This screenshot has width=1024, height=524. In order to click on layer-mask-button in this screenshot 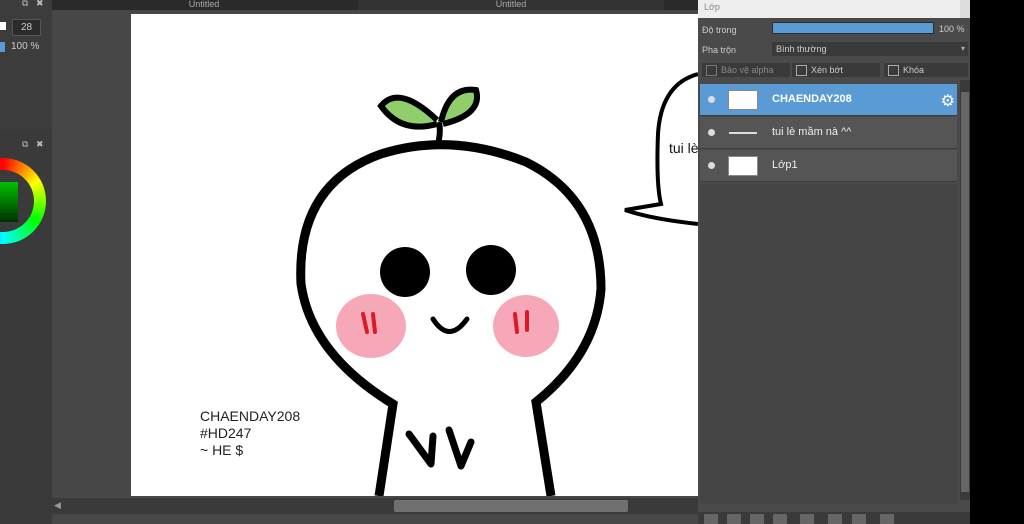, I will do `click(807, 519)`.